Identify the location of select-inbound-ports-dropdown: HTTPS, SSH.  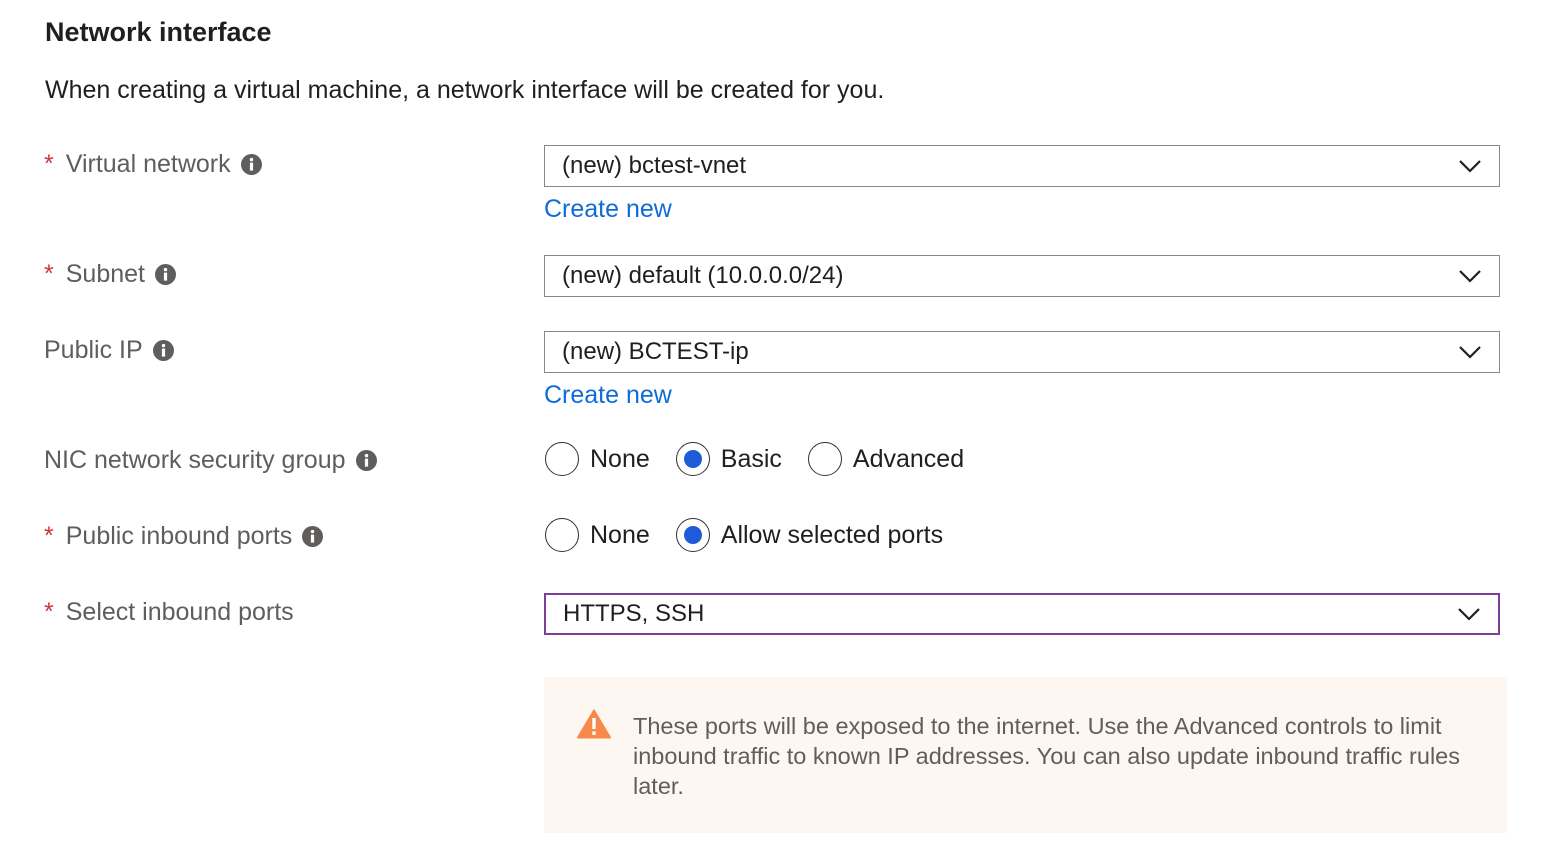
(1022, 614).